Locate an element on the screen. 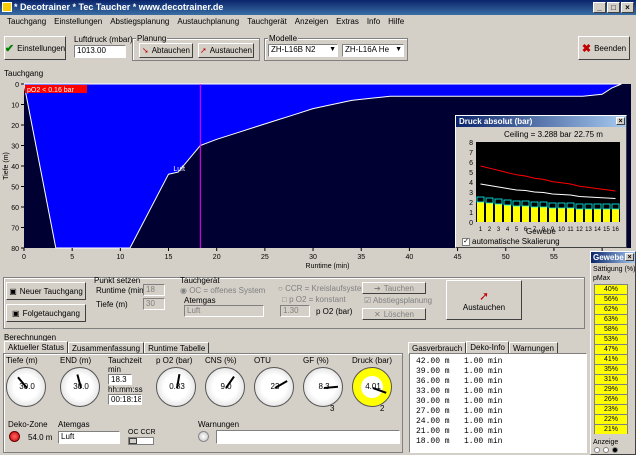  ascend-big-button: ➚ Austauchen is located at coordinates (484, 300).